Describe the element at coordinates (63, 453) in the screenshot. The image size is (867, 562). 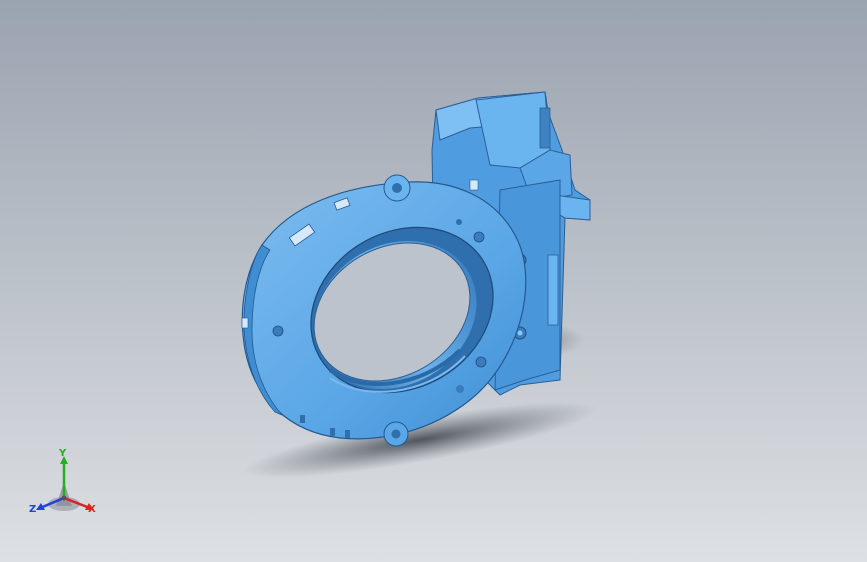
I see `y-axis-label: Y` at that location.